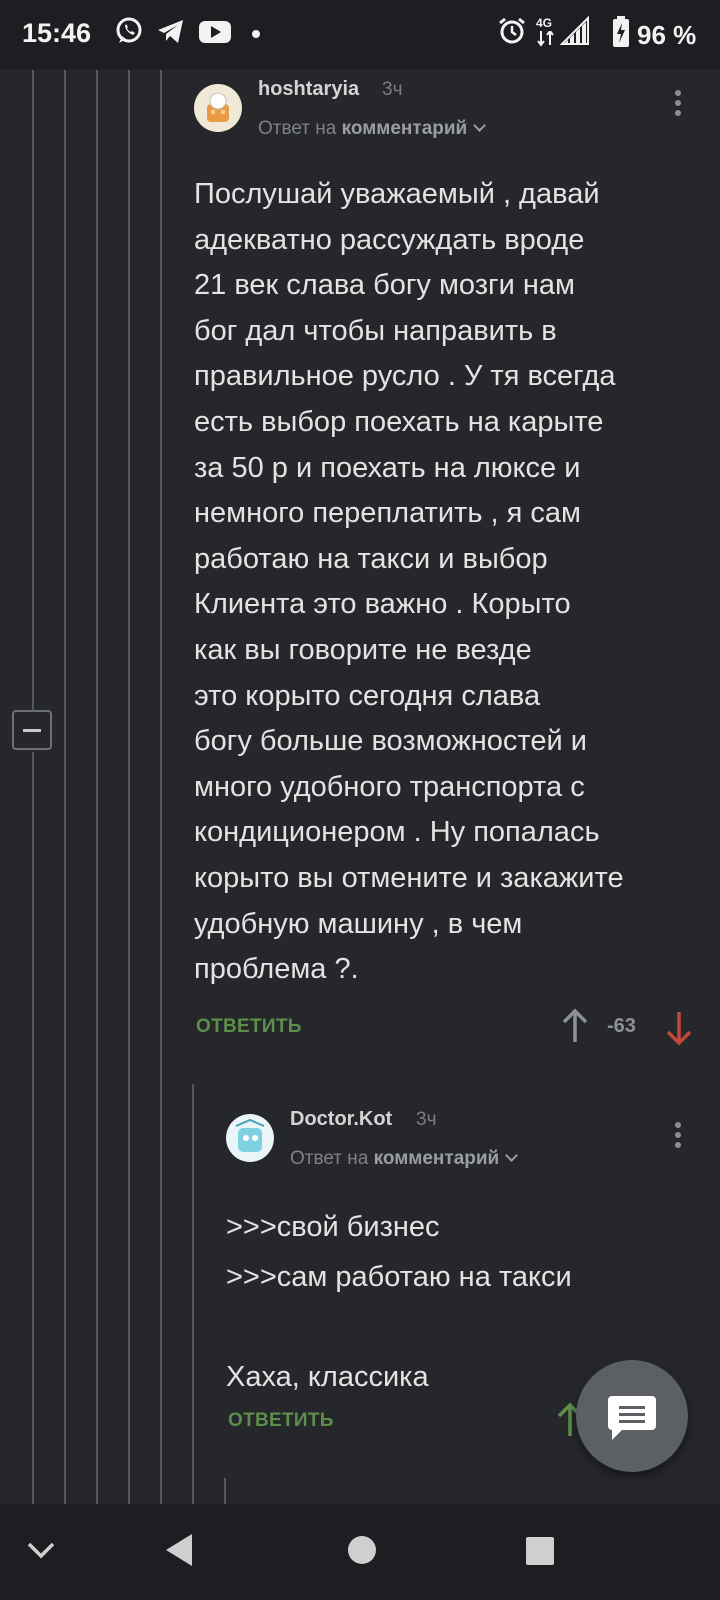 The width and height of the screenshot is (720, 1600). What do you see at coordinates (544, 23) in the screenshot?
I see `network-label: 4G` at bounding box center [544, 23].